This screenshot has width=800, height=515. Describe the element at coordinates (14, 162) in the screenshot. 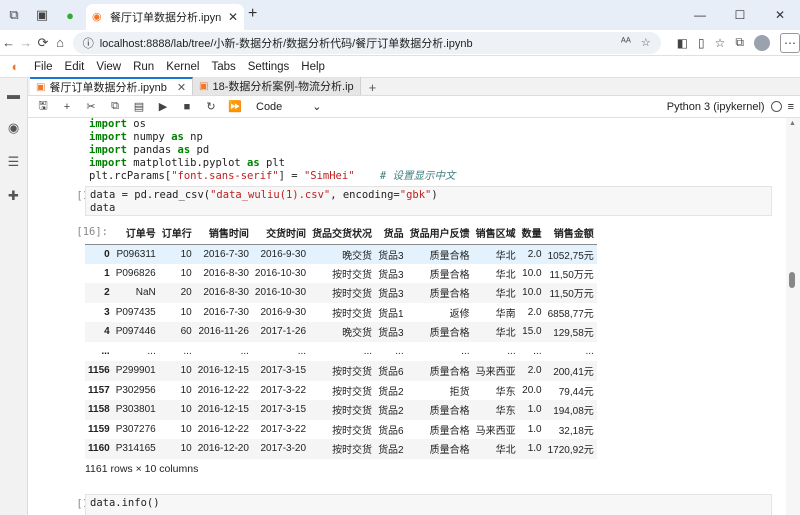

I see `table-of-contents-icon: ☰` at that location.